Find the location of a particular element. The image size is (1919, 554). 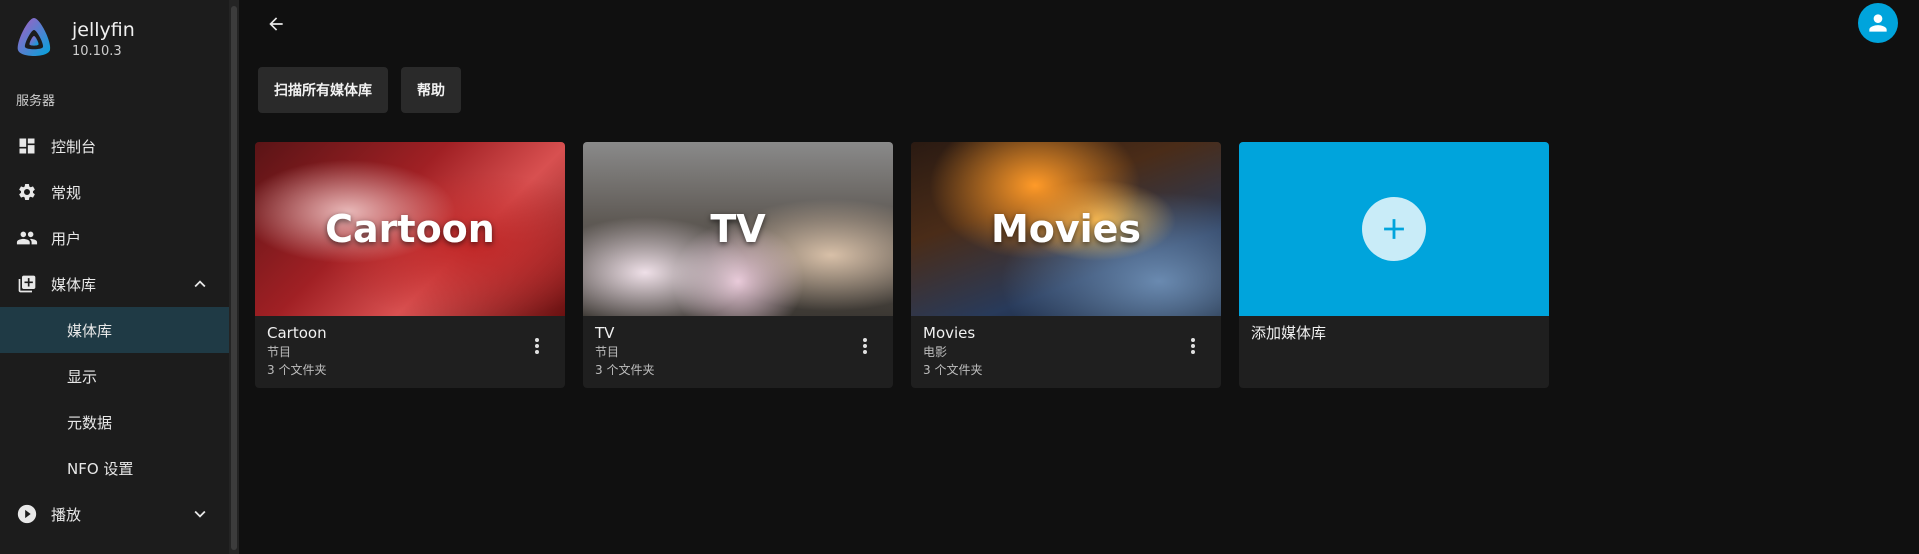

sidebar-subitem-libraries: 媒体库 is located at coordinates (114, 330).